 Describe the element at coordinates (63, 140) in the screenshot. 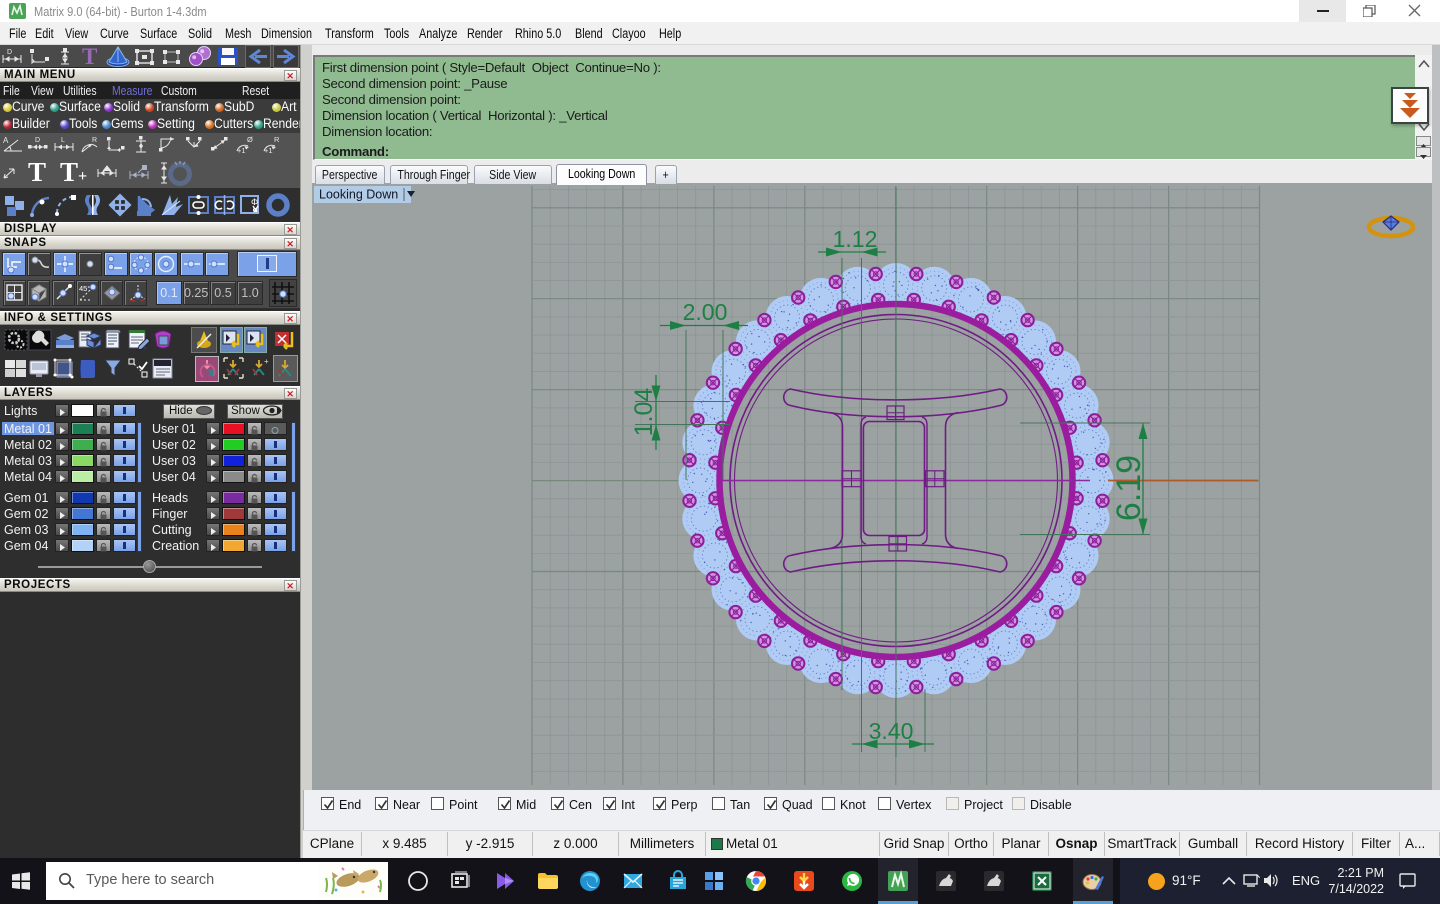

I see `svg-text: L` at that location.